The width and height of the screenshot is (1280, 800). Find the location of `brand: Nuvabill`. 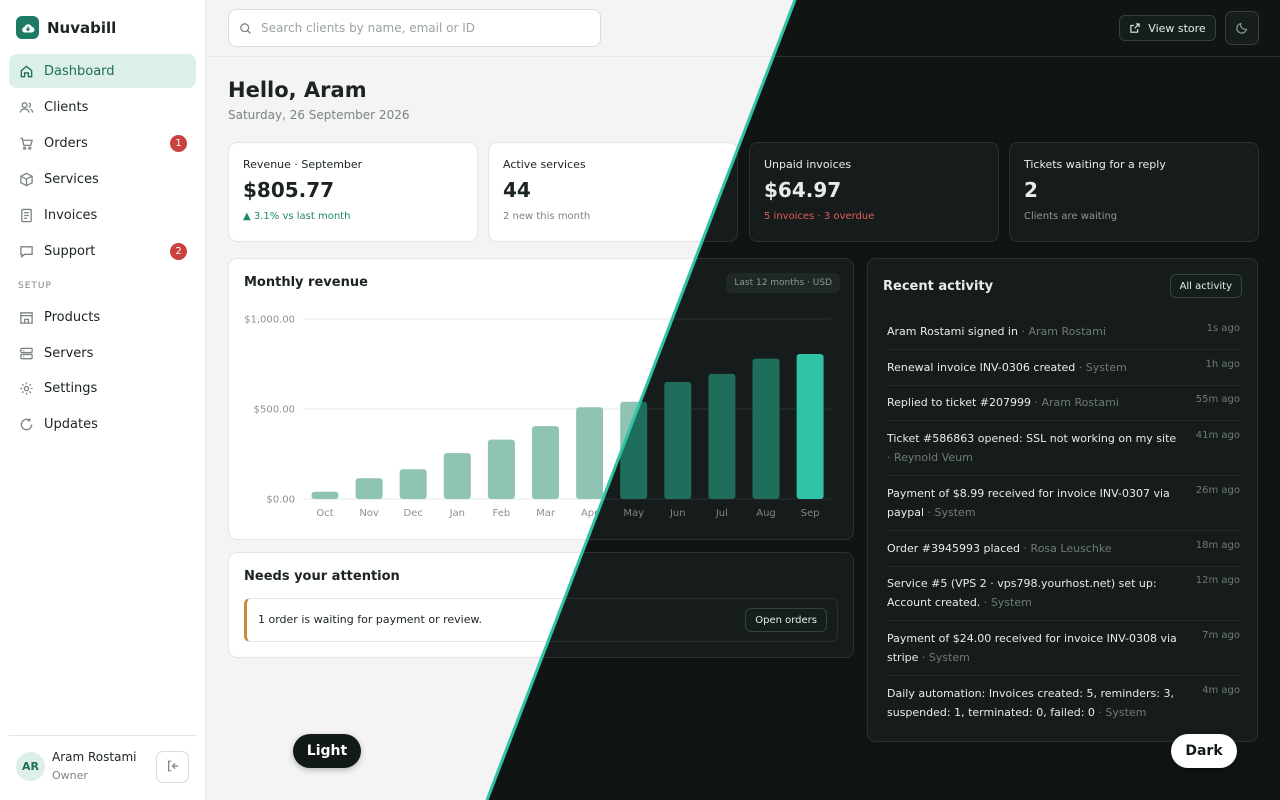

brand: Nuvabill is located at coordinates (66, 27).